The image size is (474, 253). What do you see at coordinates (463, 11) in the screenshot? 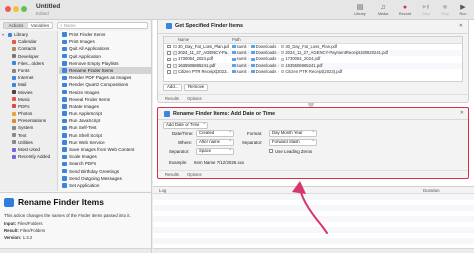
I see `run-button: ▶ Run` at bounding box center [463, 11].